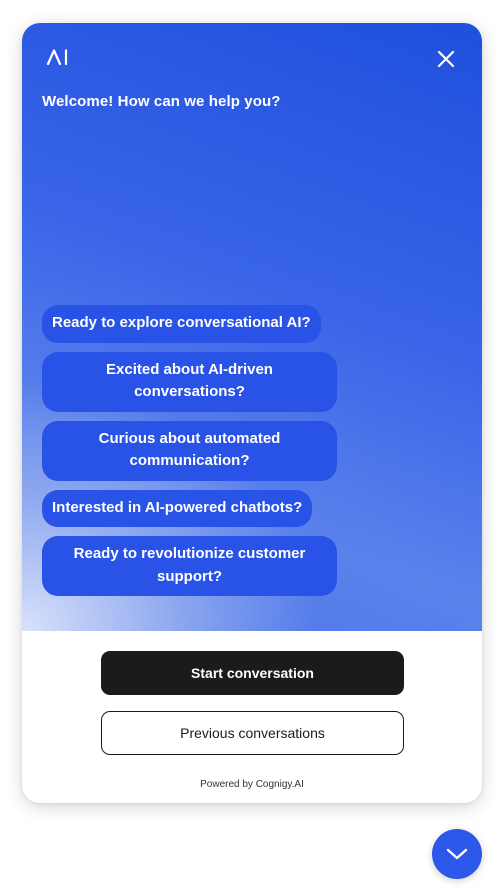 The width and height of the screenshot is (501, 890). I want to click on close-icon, so click(446, 59).